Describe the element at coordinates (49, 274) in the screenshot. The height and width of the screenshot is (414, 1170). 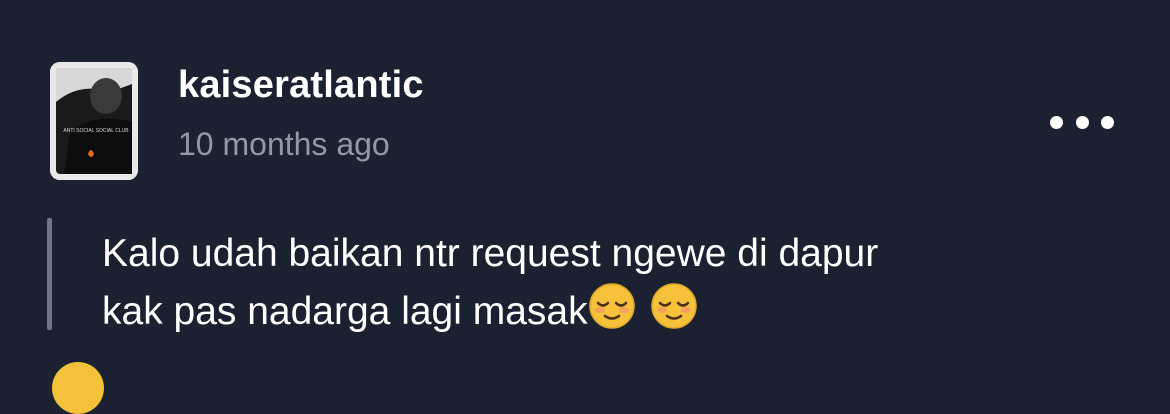
I see `quote-bar` at that location.